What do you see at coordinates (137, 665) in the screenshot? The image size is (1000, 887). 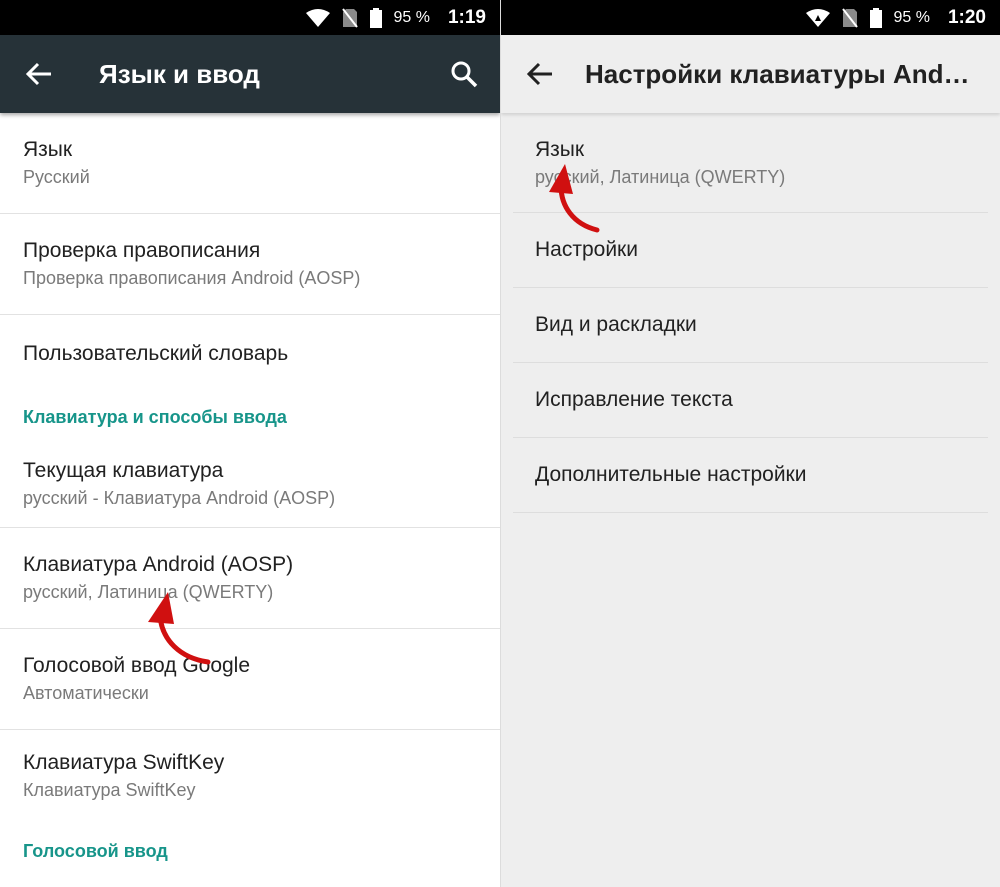 I see `item-title: Голосовой ввод Google` at bounding box center [137, 665].